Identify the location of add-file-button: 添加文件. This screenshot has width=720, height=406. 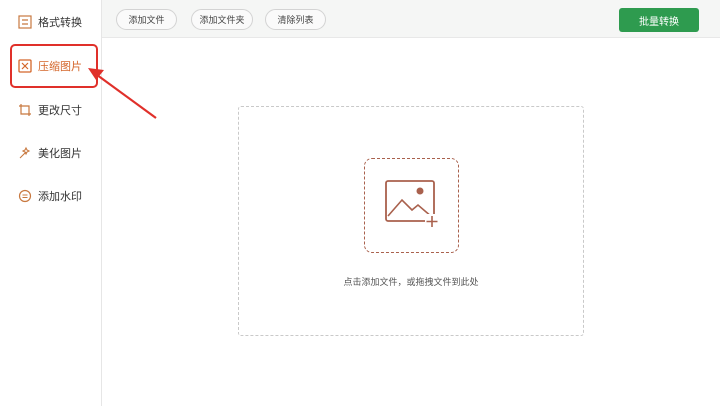
(146, 19).